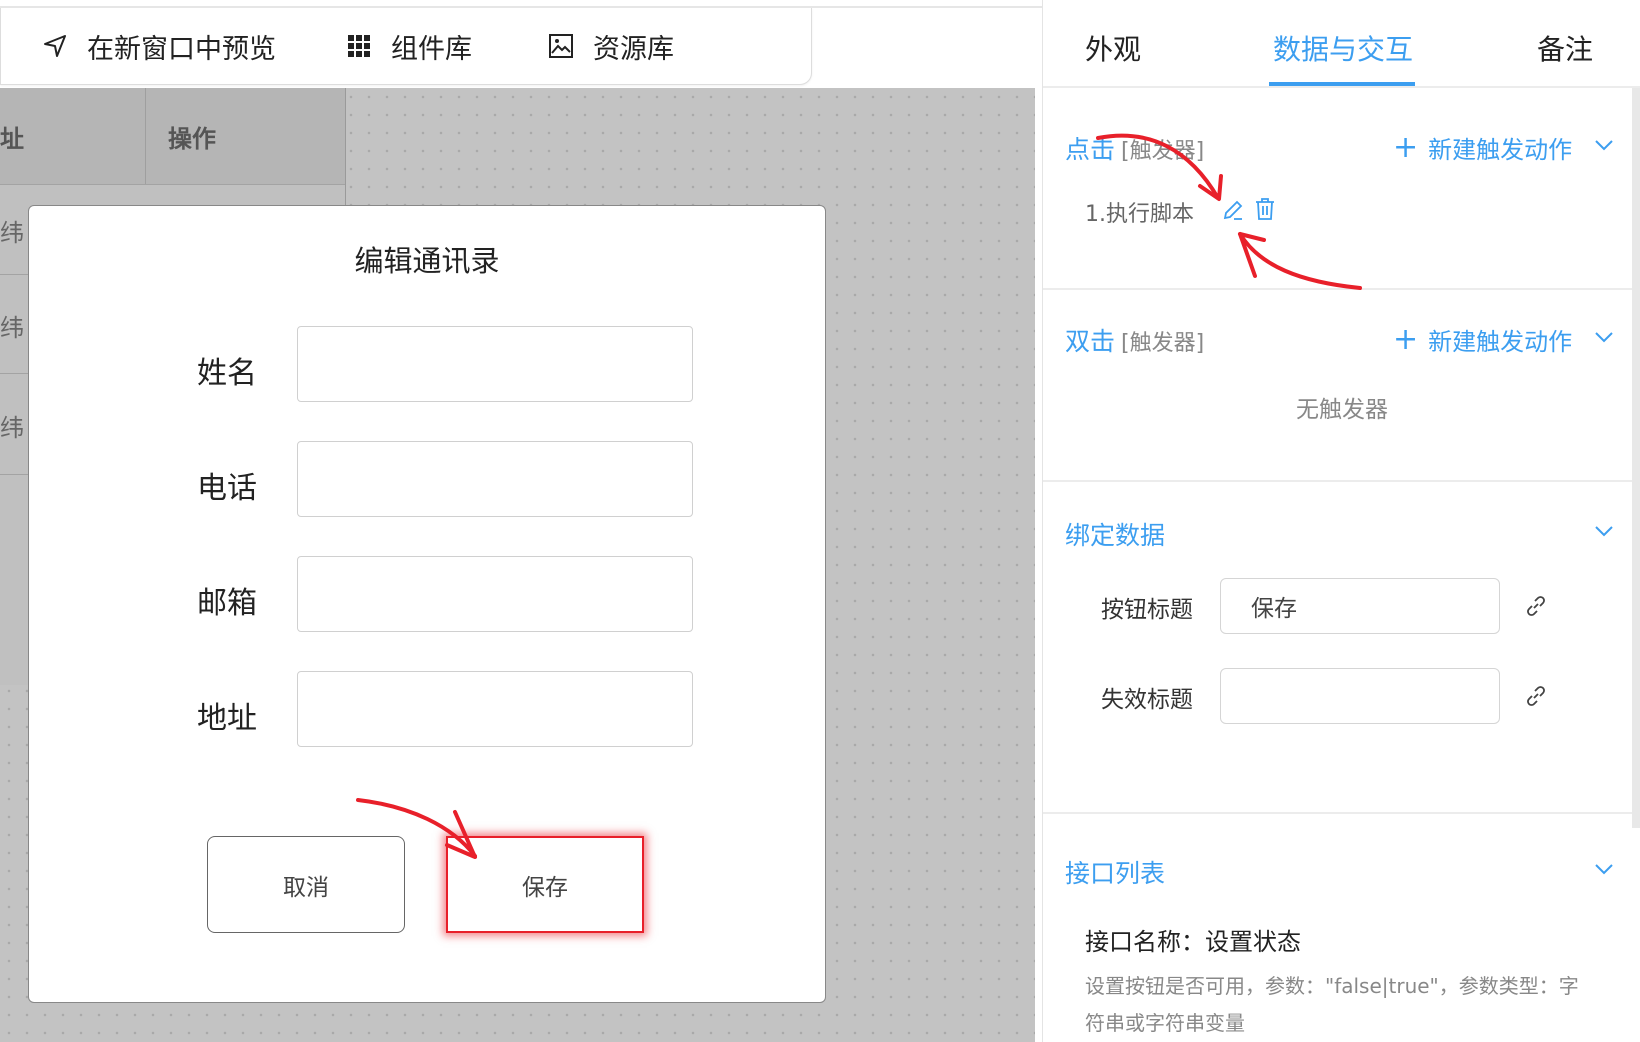 The width and height of the screenshot is (1640, 1042). What do you see at coordinates (1360, 606) in the screenshot?
I see `button-title-input: 保存` at bounding box center [1360, 606].